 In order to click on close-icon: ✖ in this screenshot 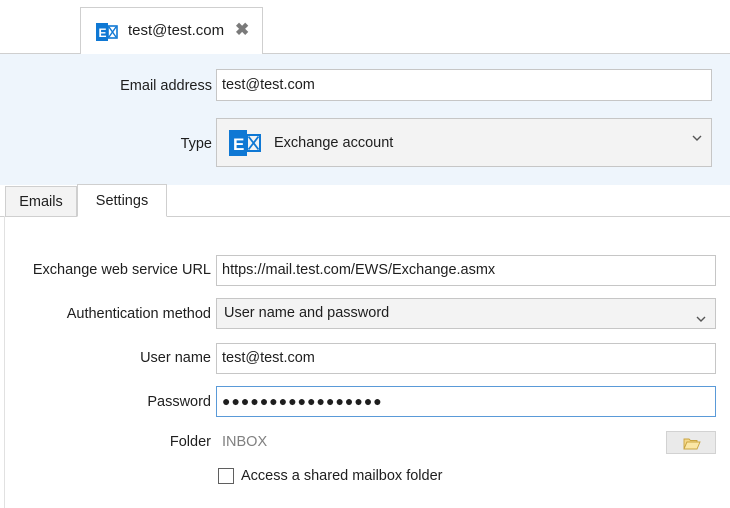, I will do `click(242, 30)`.